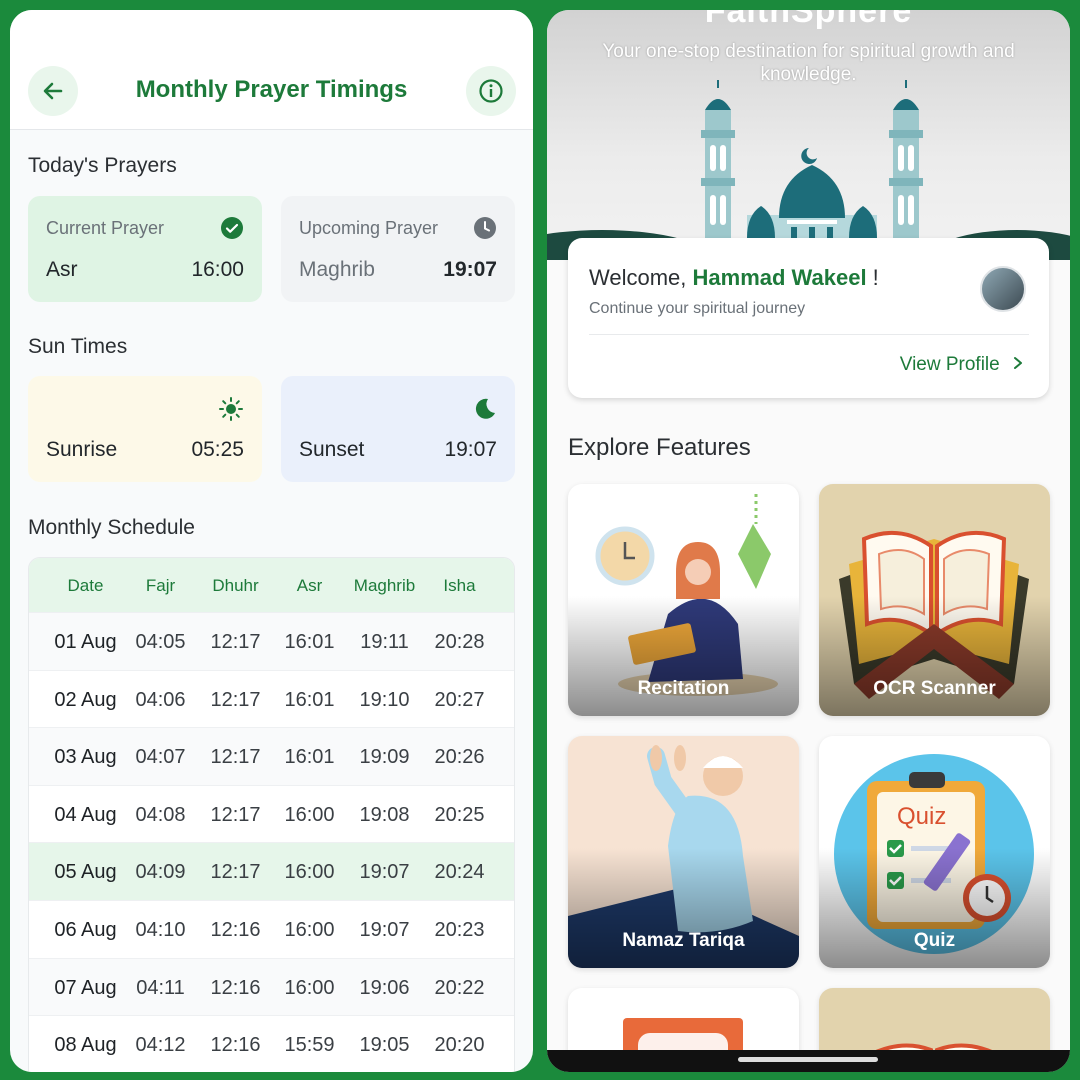  Describe the element at coordinates (459, 757) in the screenshot. I see `time-cell: 20:26` at that location.